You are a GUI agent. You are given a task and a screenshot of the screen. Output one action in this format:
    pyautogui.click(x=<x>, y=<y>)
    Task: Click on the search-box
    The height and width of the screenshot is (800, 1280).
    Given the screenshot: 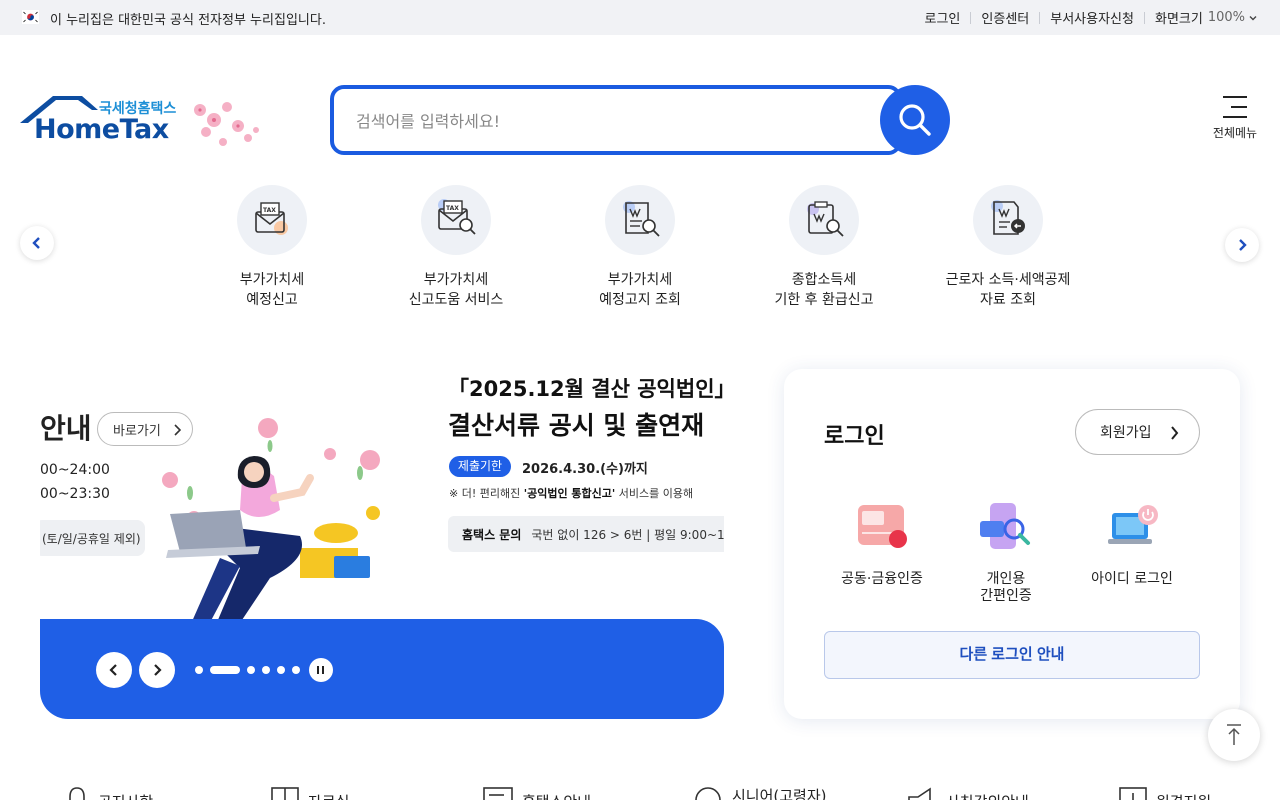 What is the action you would take?
    pyautogui.click(x=616, y=120)
    